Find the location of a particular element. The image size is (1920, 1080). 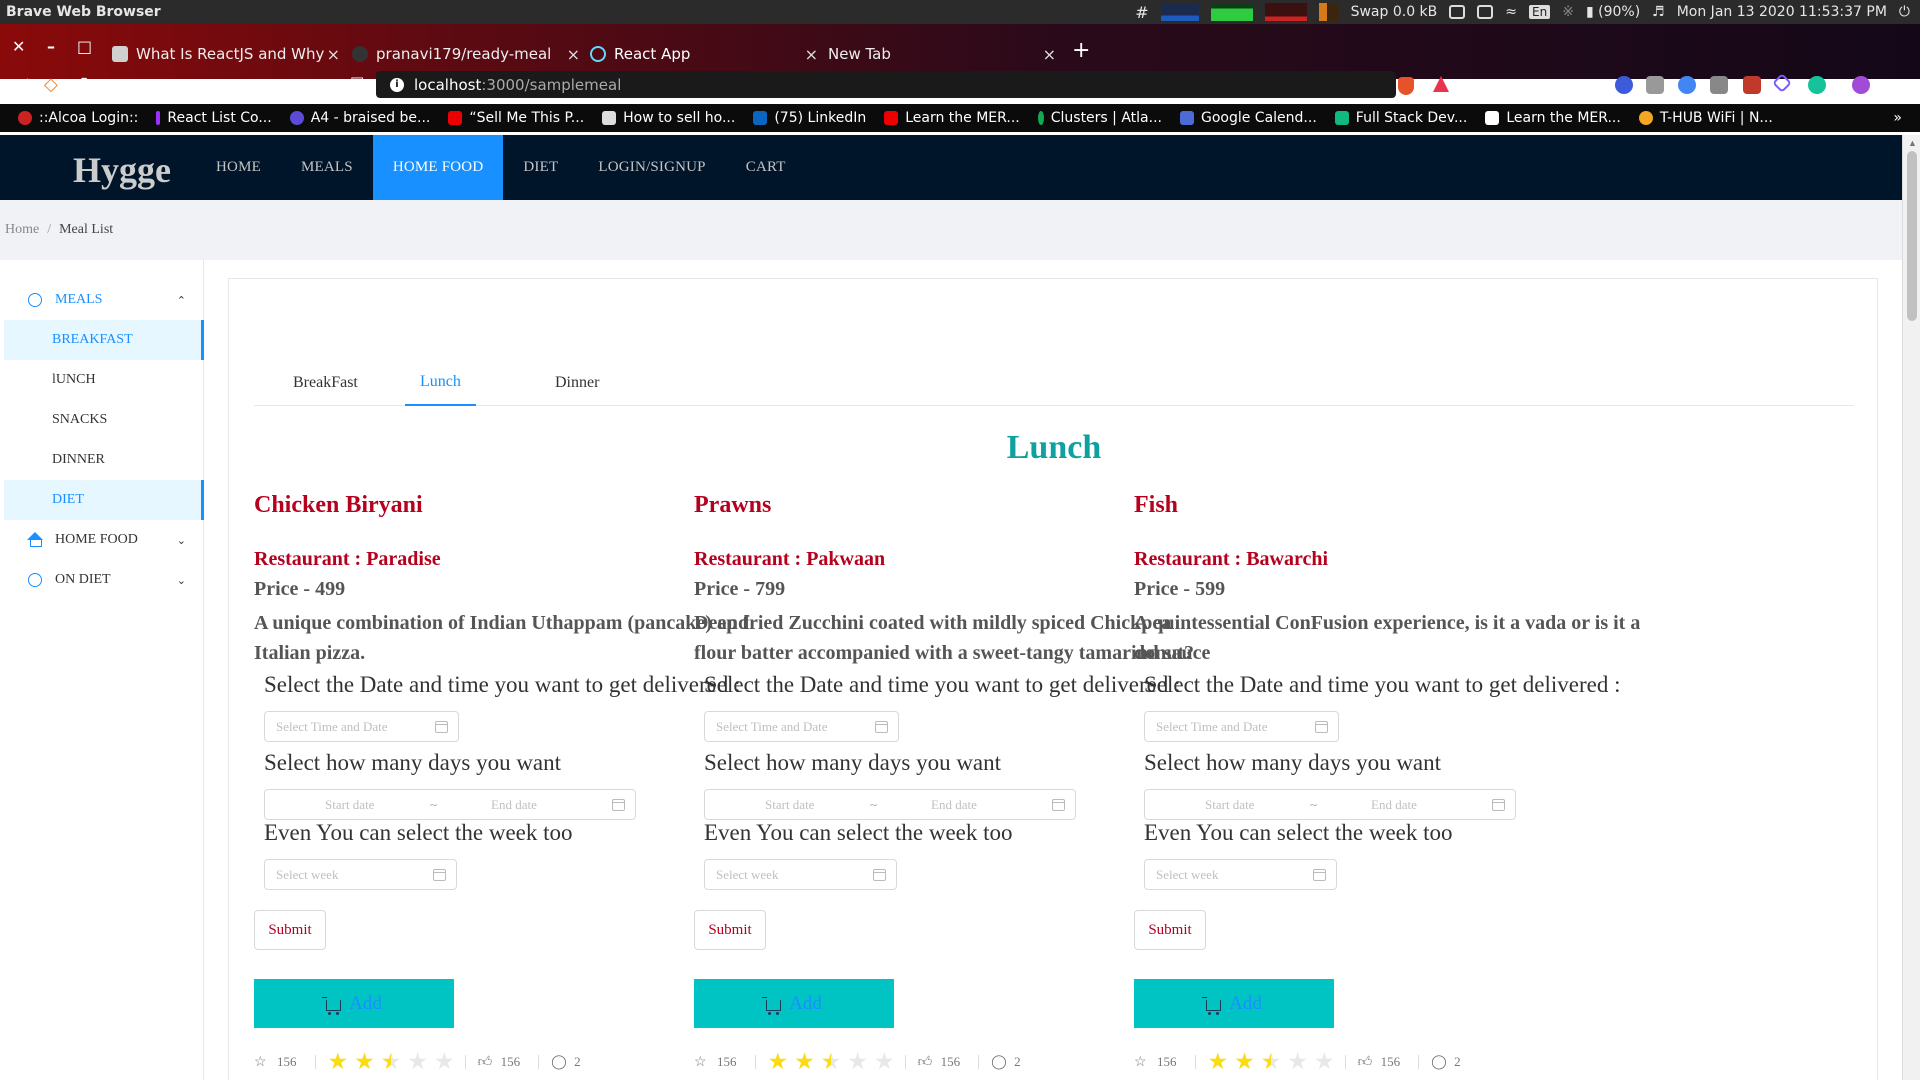

screen-icon is located at coordinates (1457, 12).